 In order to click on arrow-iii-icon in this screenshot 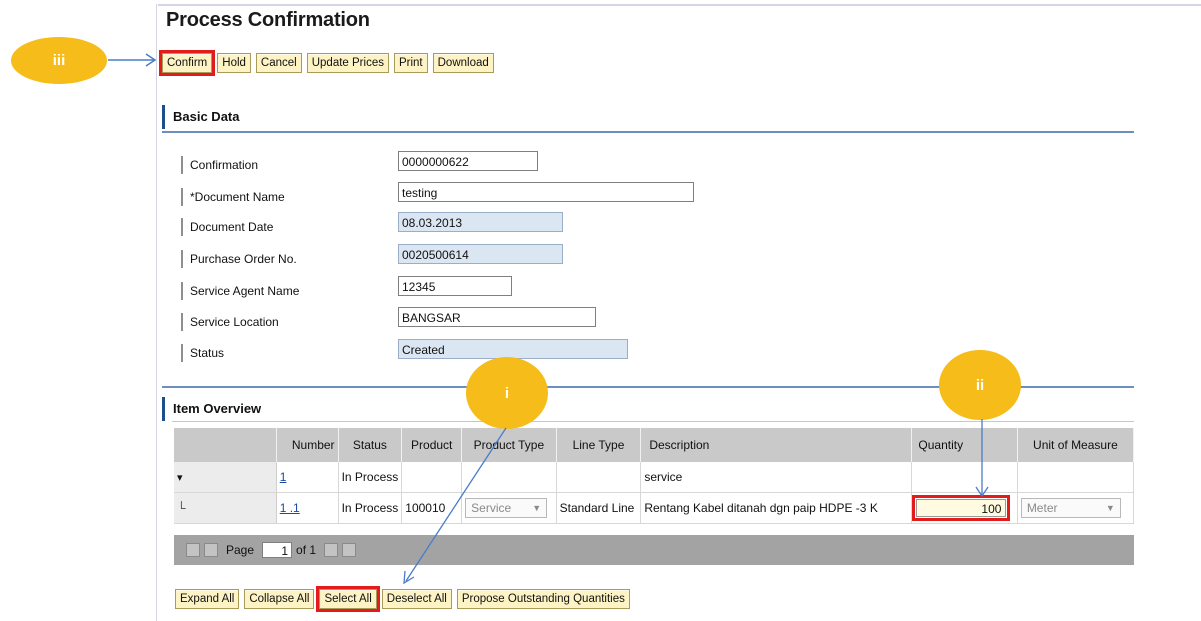, I will do `click(132, 60)`.